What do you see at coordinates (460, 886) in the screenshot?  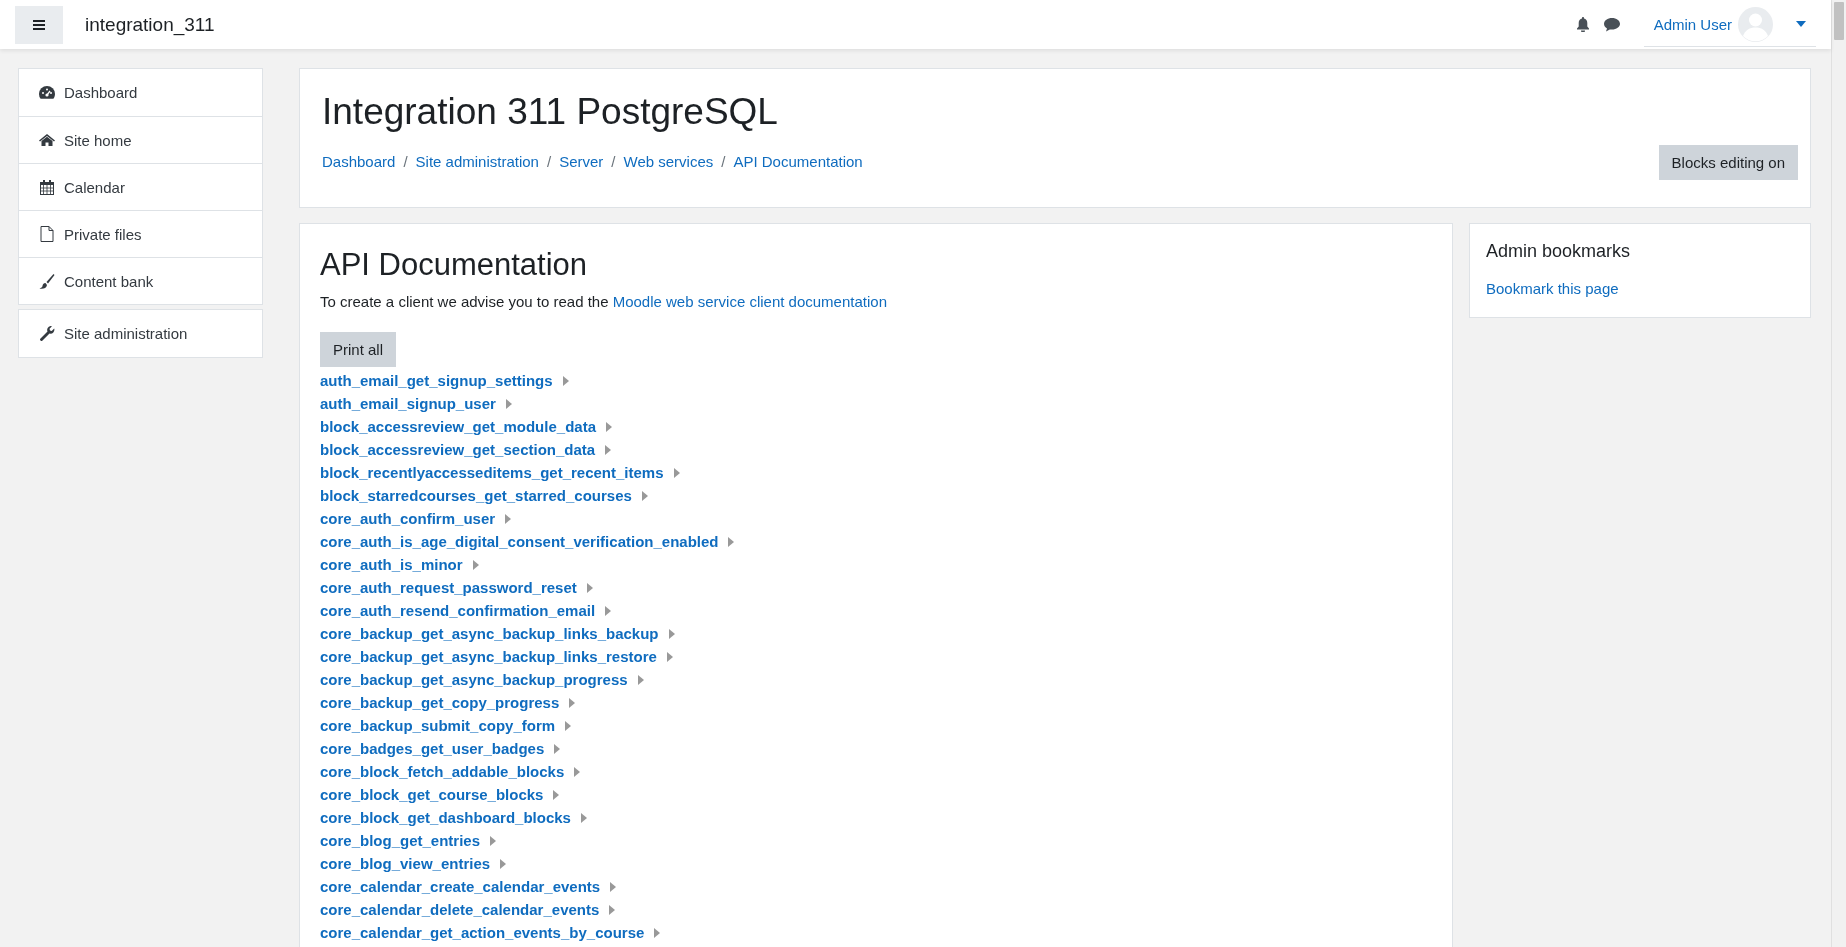 I see `function-link: core_calendar_create_calendar_events` at bounding box center [460, 886].